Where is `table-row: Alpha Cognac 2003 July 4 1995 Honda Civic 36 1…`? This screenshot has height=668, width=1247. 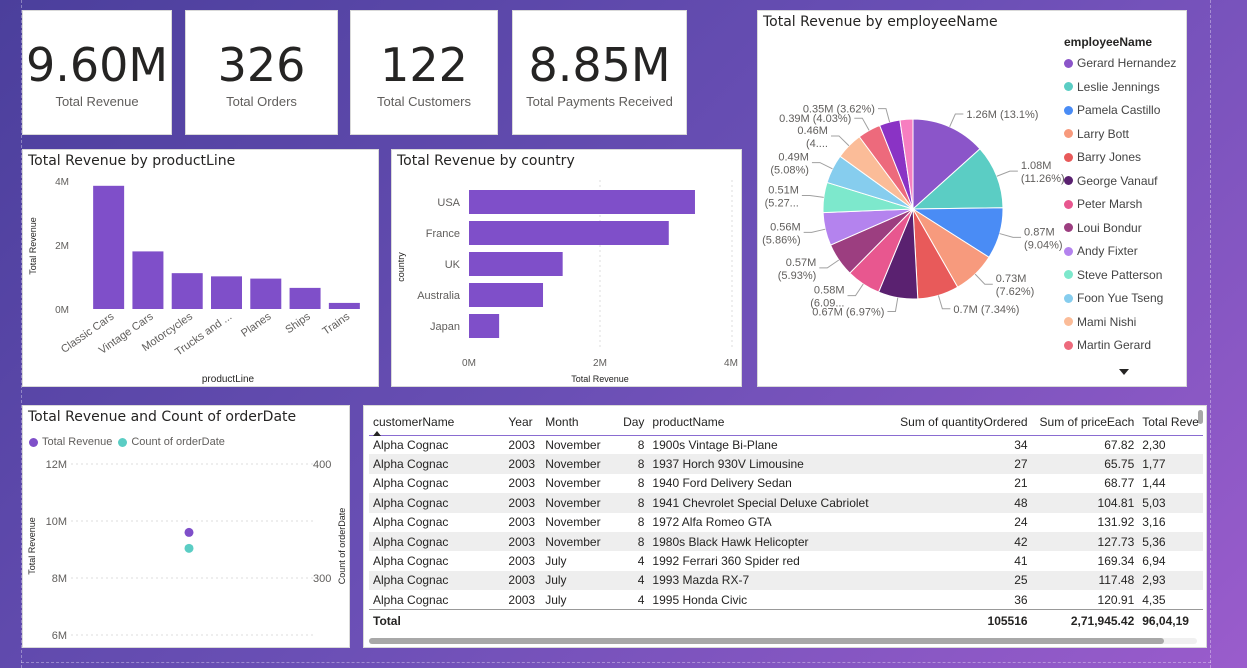 table-row: Alpha Cognac 2003 July 4 1995 Honda Civic 36 1… is located at coordinates (786, 599).